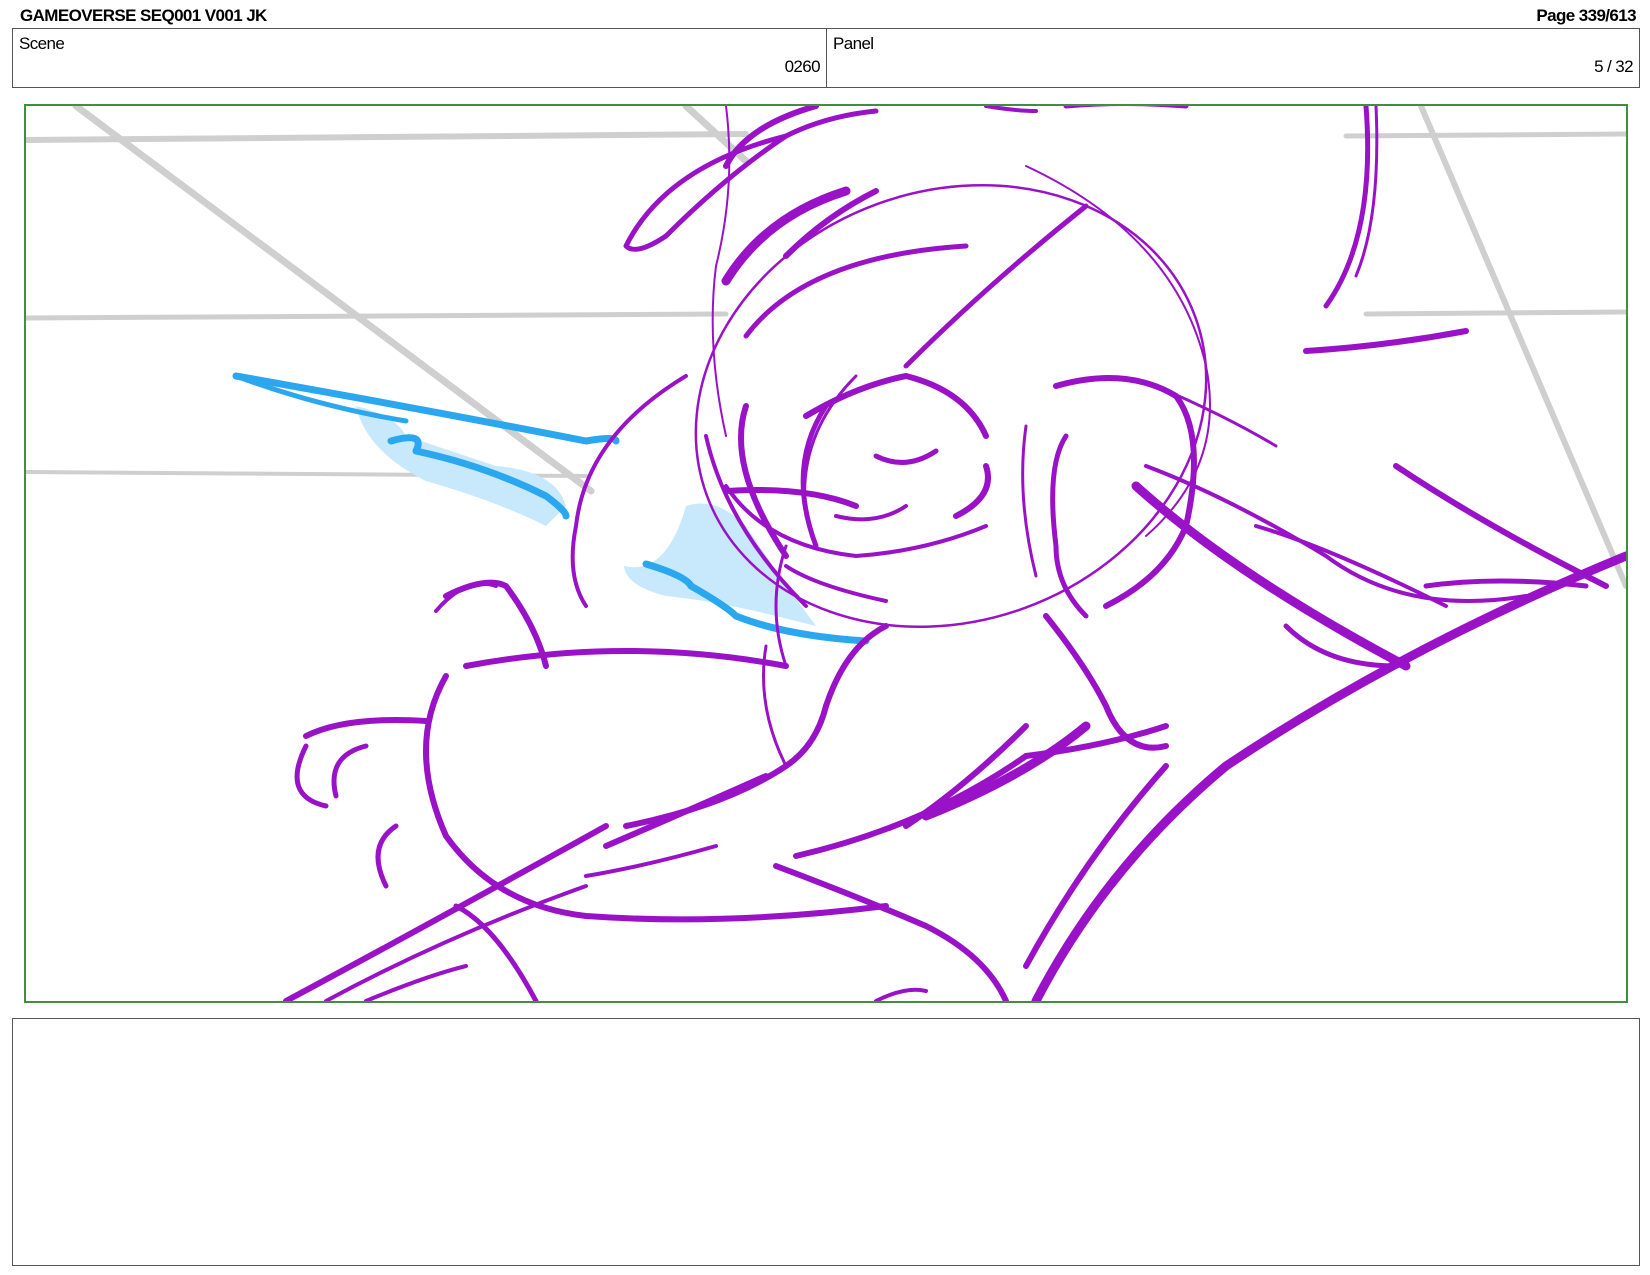 This screenshot has width=1650, height=1275. I want to click on panel-number: 5 / 32, so click(1614, 66).